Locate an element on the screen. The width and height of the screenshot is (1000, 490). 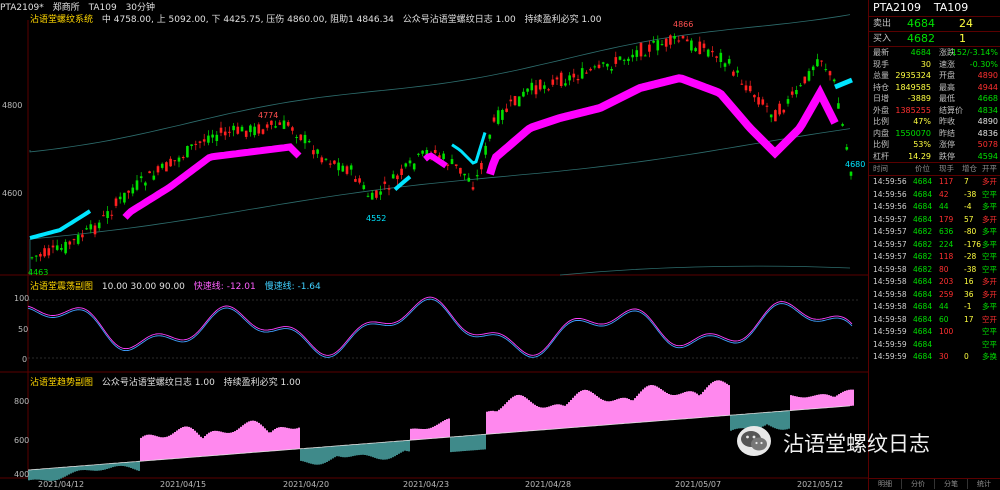
trend-notice: 公众号沾语堂螺纹日志 1.00 is located at coordinates (158, 383).